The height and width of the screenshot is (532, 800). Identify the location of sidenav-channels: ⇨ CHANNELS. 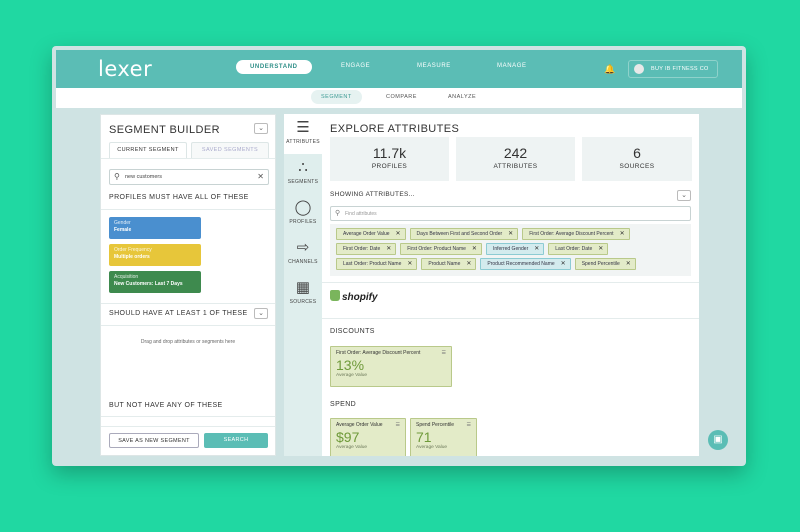
(303, 254).